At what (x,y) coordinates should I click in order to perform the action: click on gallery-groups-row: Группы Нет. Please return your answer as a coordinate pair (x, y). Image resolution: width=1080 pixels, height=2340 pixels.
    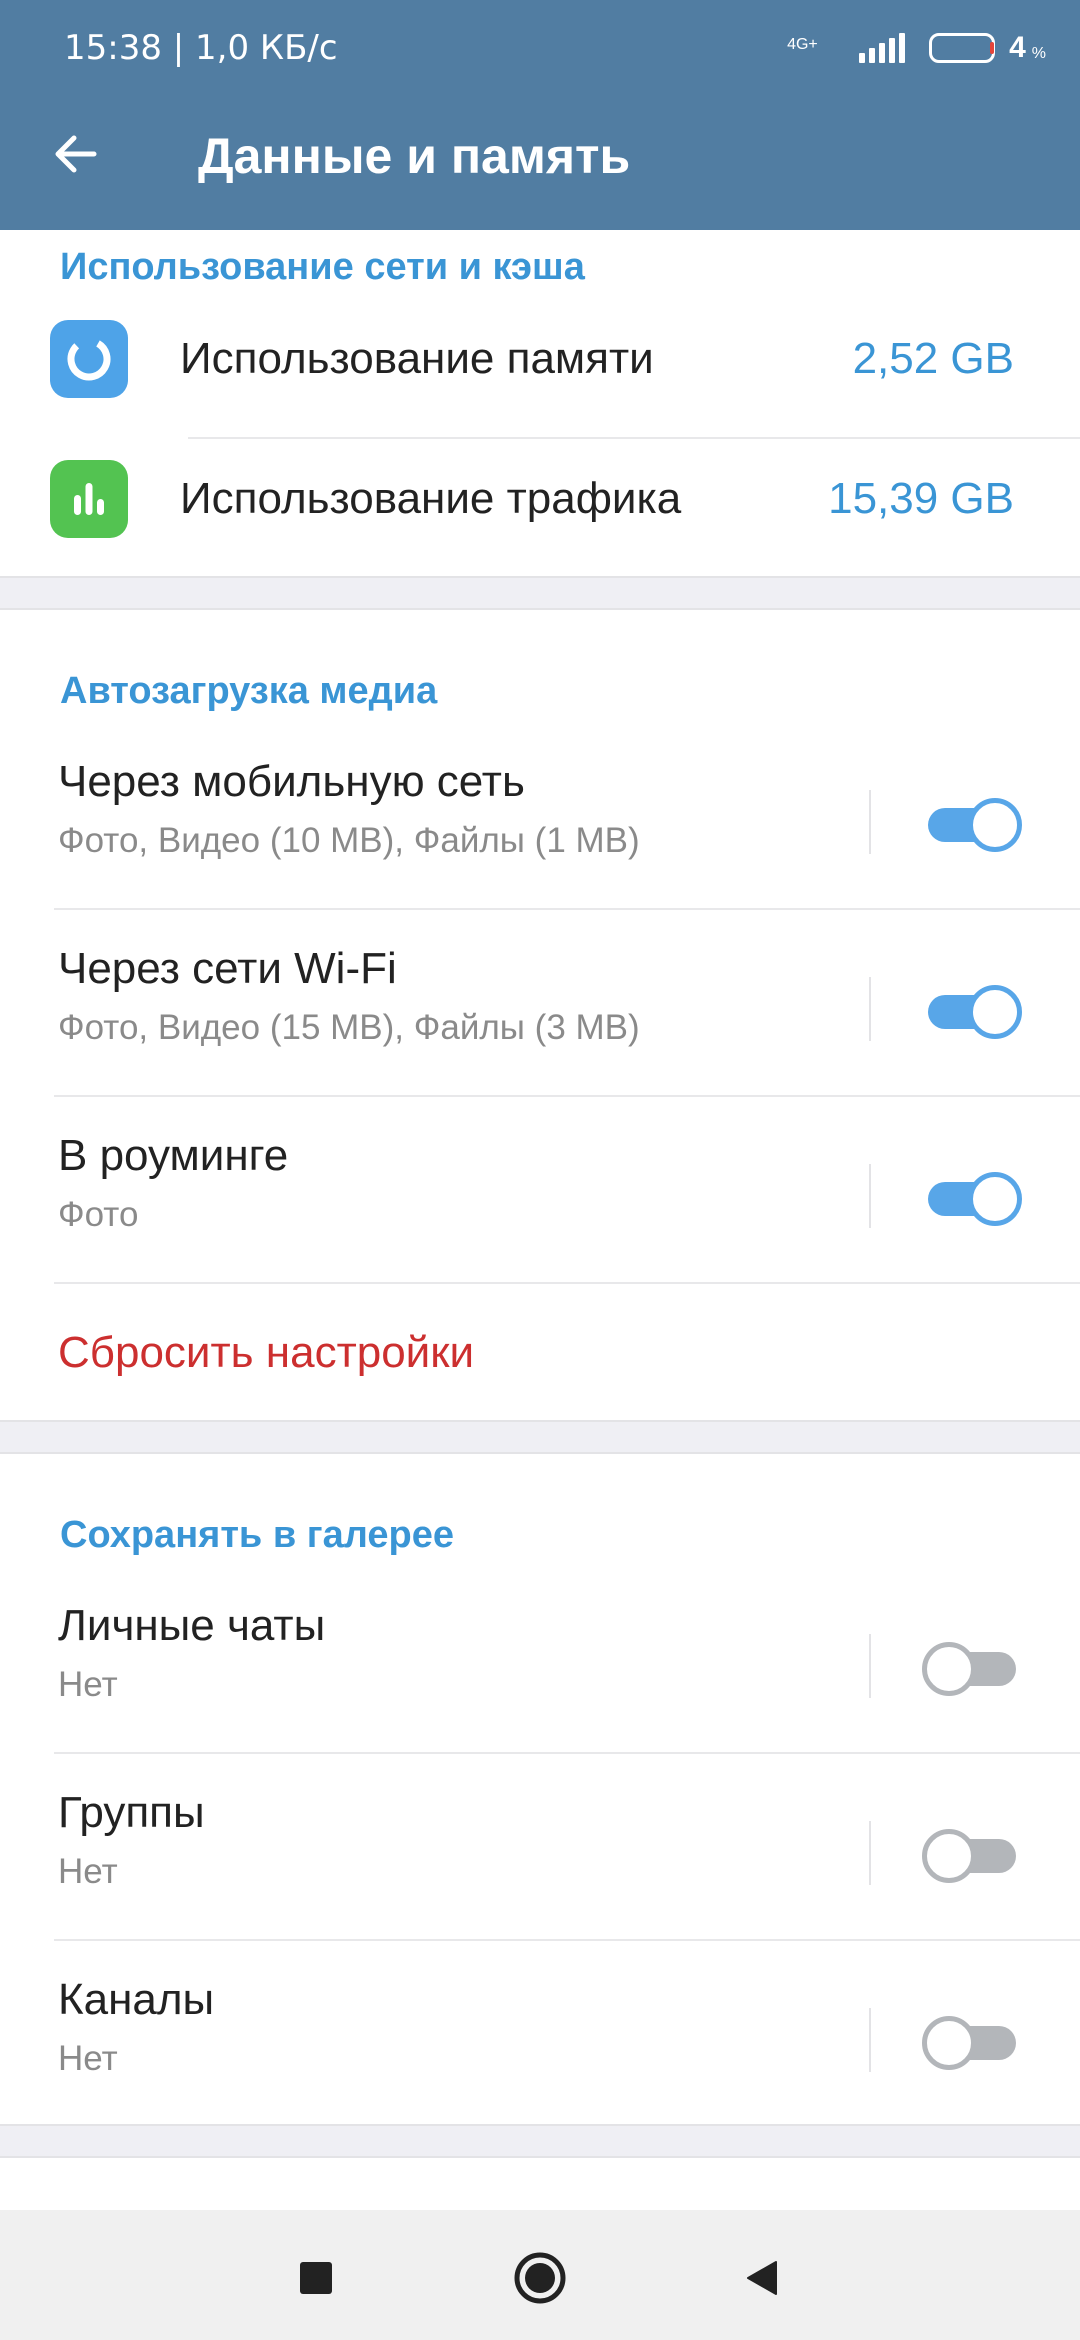
    Looking at the image, I should click on (540, 1854).